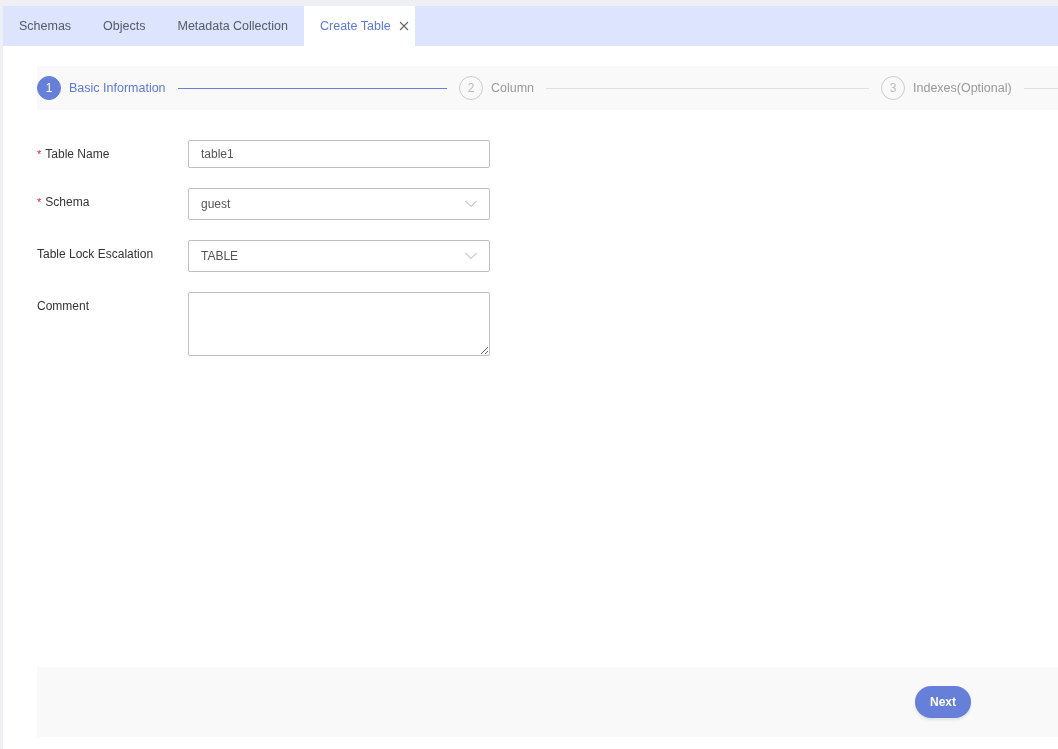 The width and height of the screenshot is (1058, 749). I want to click on step-label: Column, so click(513, 88).